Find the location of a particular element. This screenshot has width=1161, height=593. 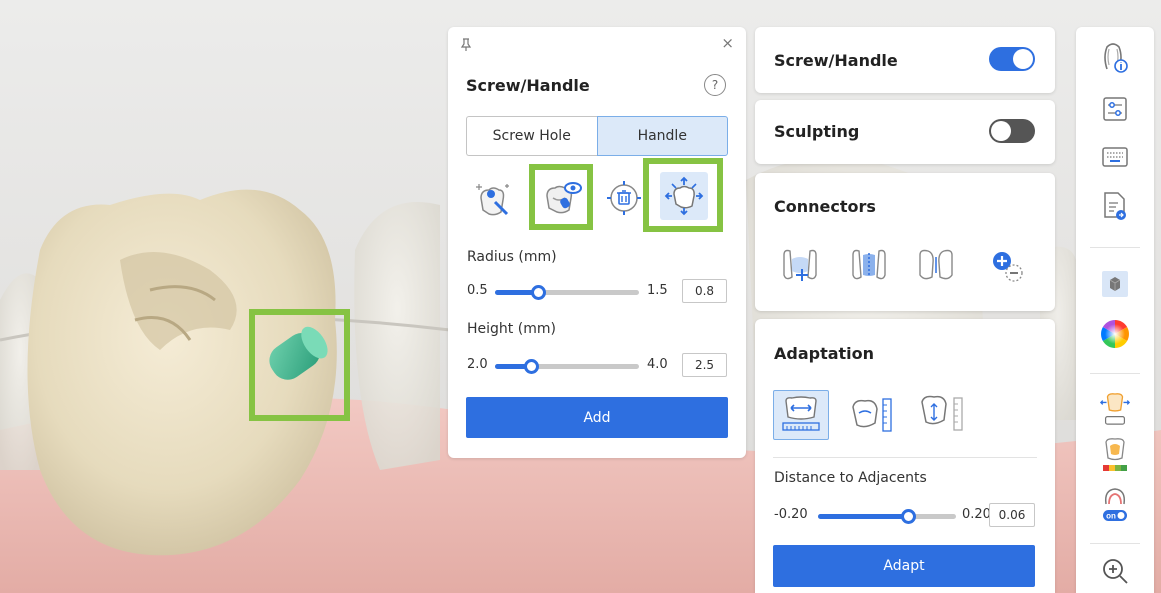

radius-slider is located at coordinates (567, 292).